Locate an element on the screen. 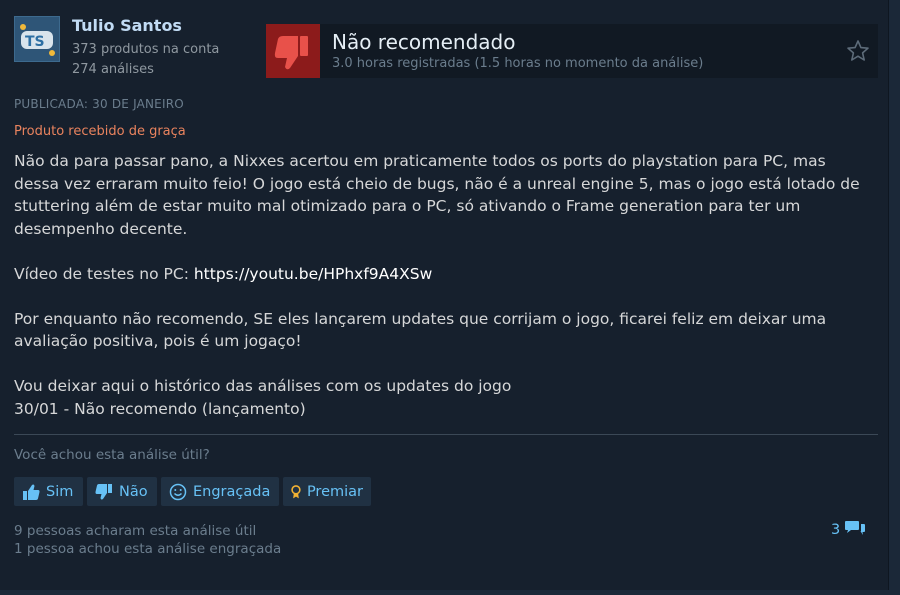 The width and height of the screenshot is (900, 595). helpful-count: 9 pessoas acharam esta análise útil is located at coordinates (135, 531).